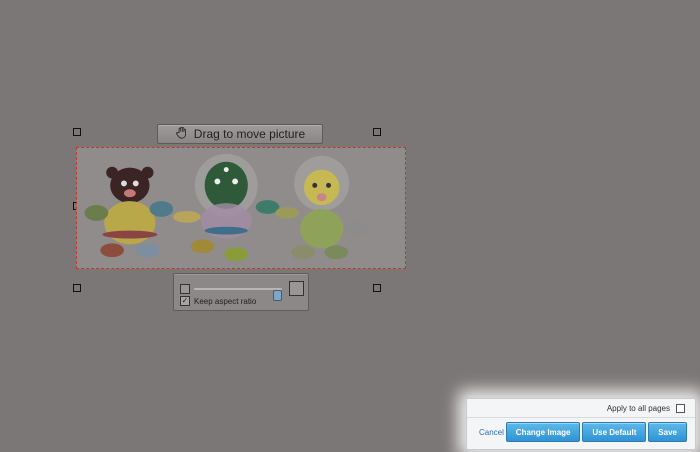 Image resolution: width=700 pixels, height=452 pixels. I want to click on resize-handle-bottom-left, so click(77, 288).